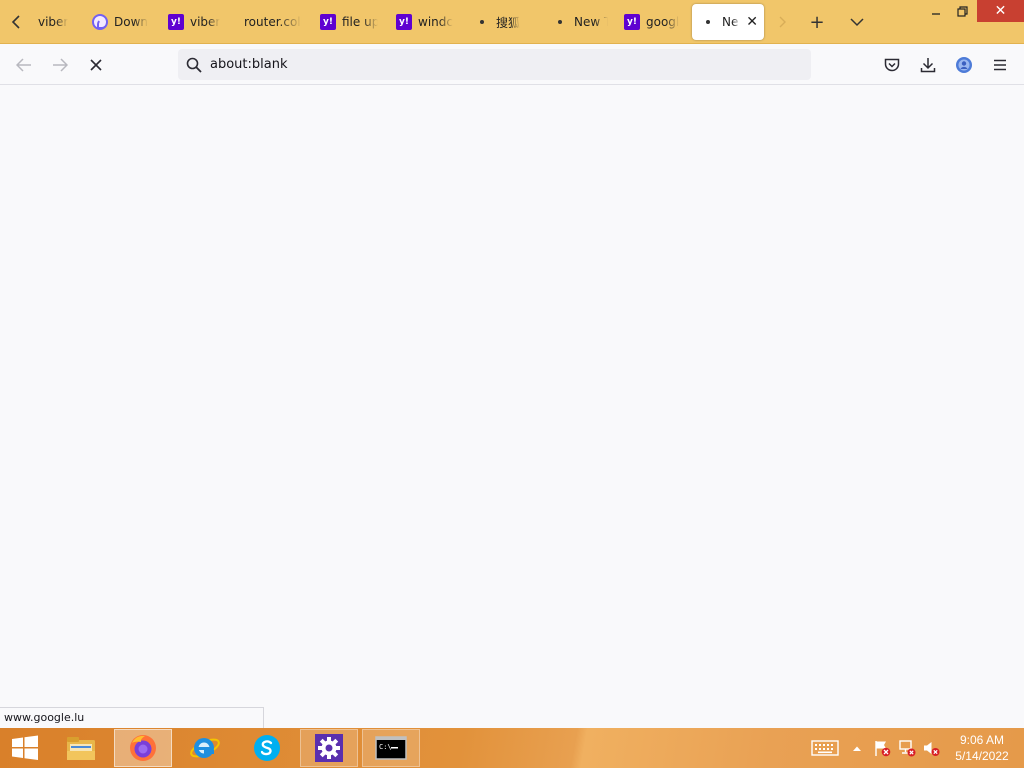 This screenshot has width=1024, height=768. Describe the element at coordinates (663, 22) in the screenshot. I see `tab-title: googl` at that location.